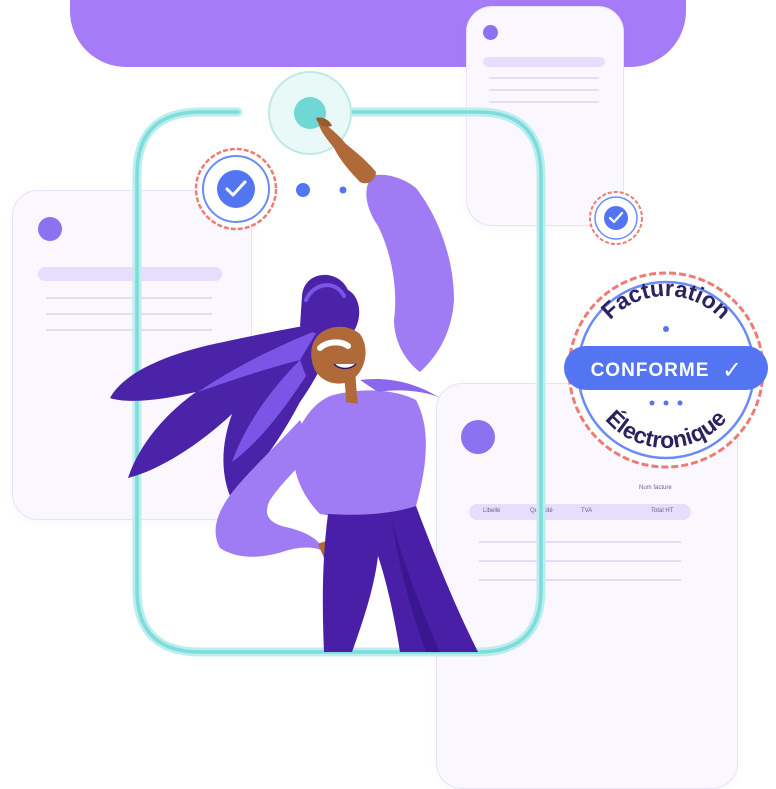 The width and height of the screenshot is (776, 789). Describe the element at coordinates (650, 370) in the screenshot. I see `badge-banner-text: CONFORME` at that location.